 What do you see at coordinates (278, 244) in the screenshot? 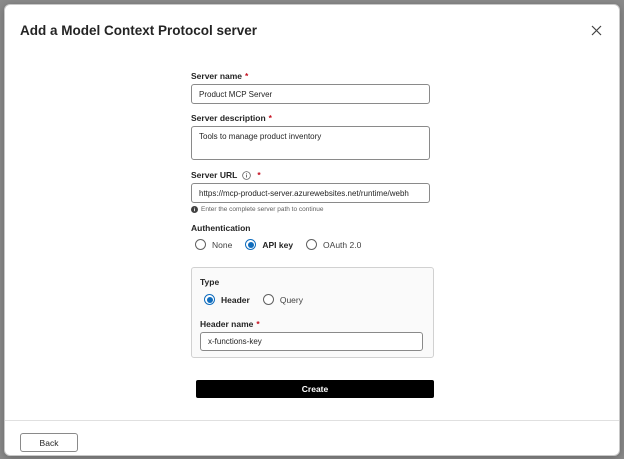
I see `auth-option-api-key-label: API key` at bounding box center [278, 244].